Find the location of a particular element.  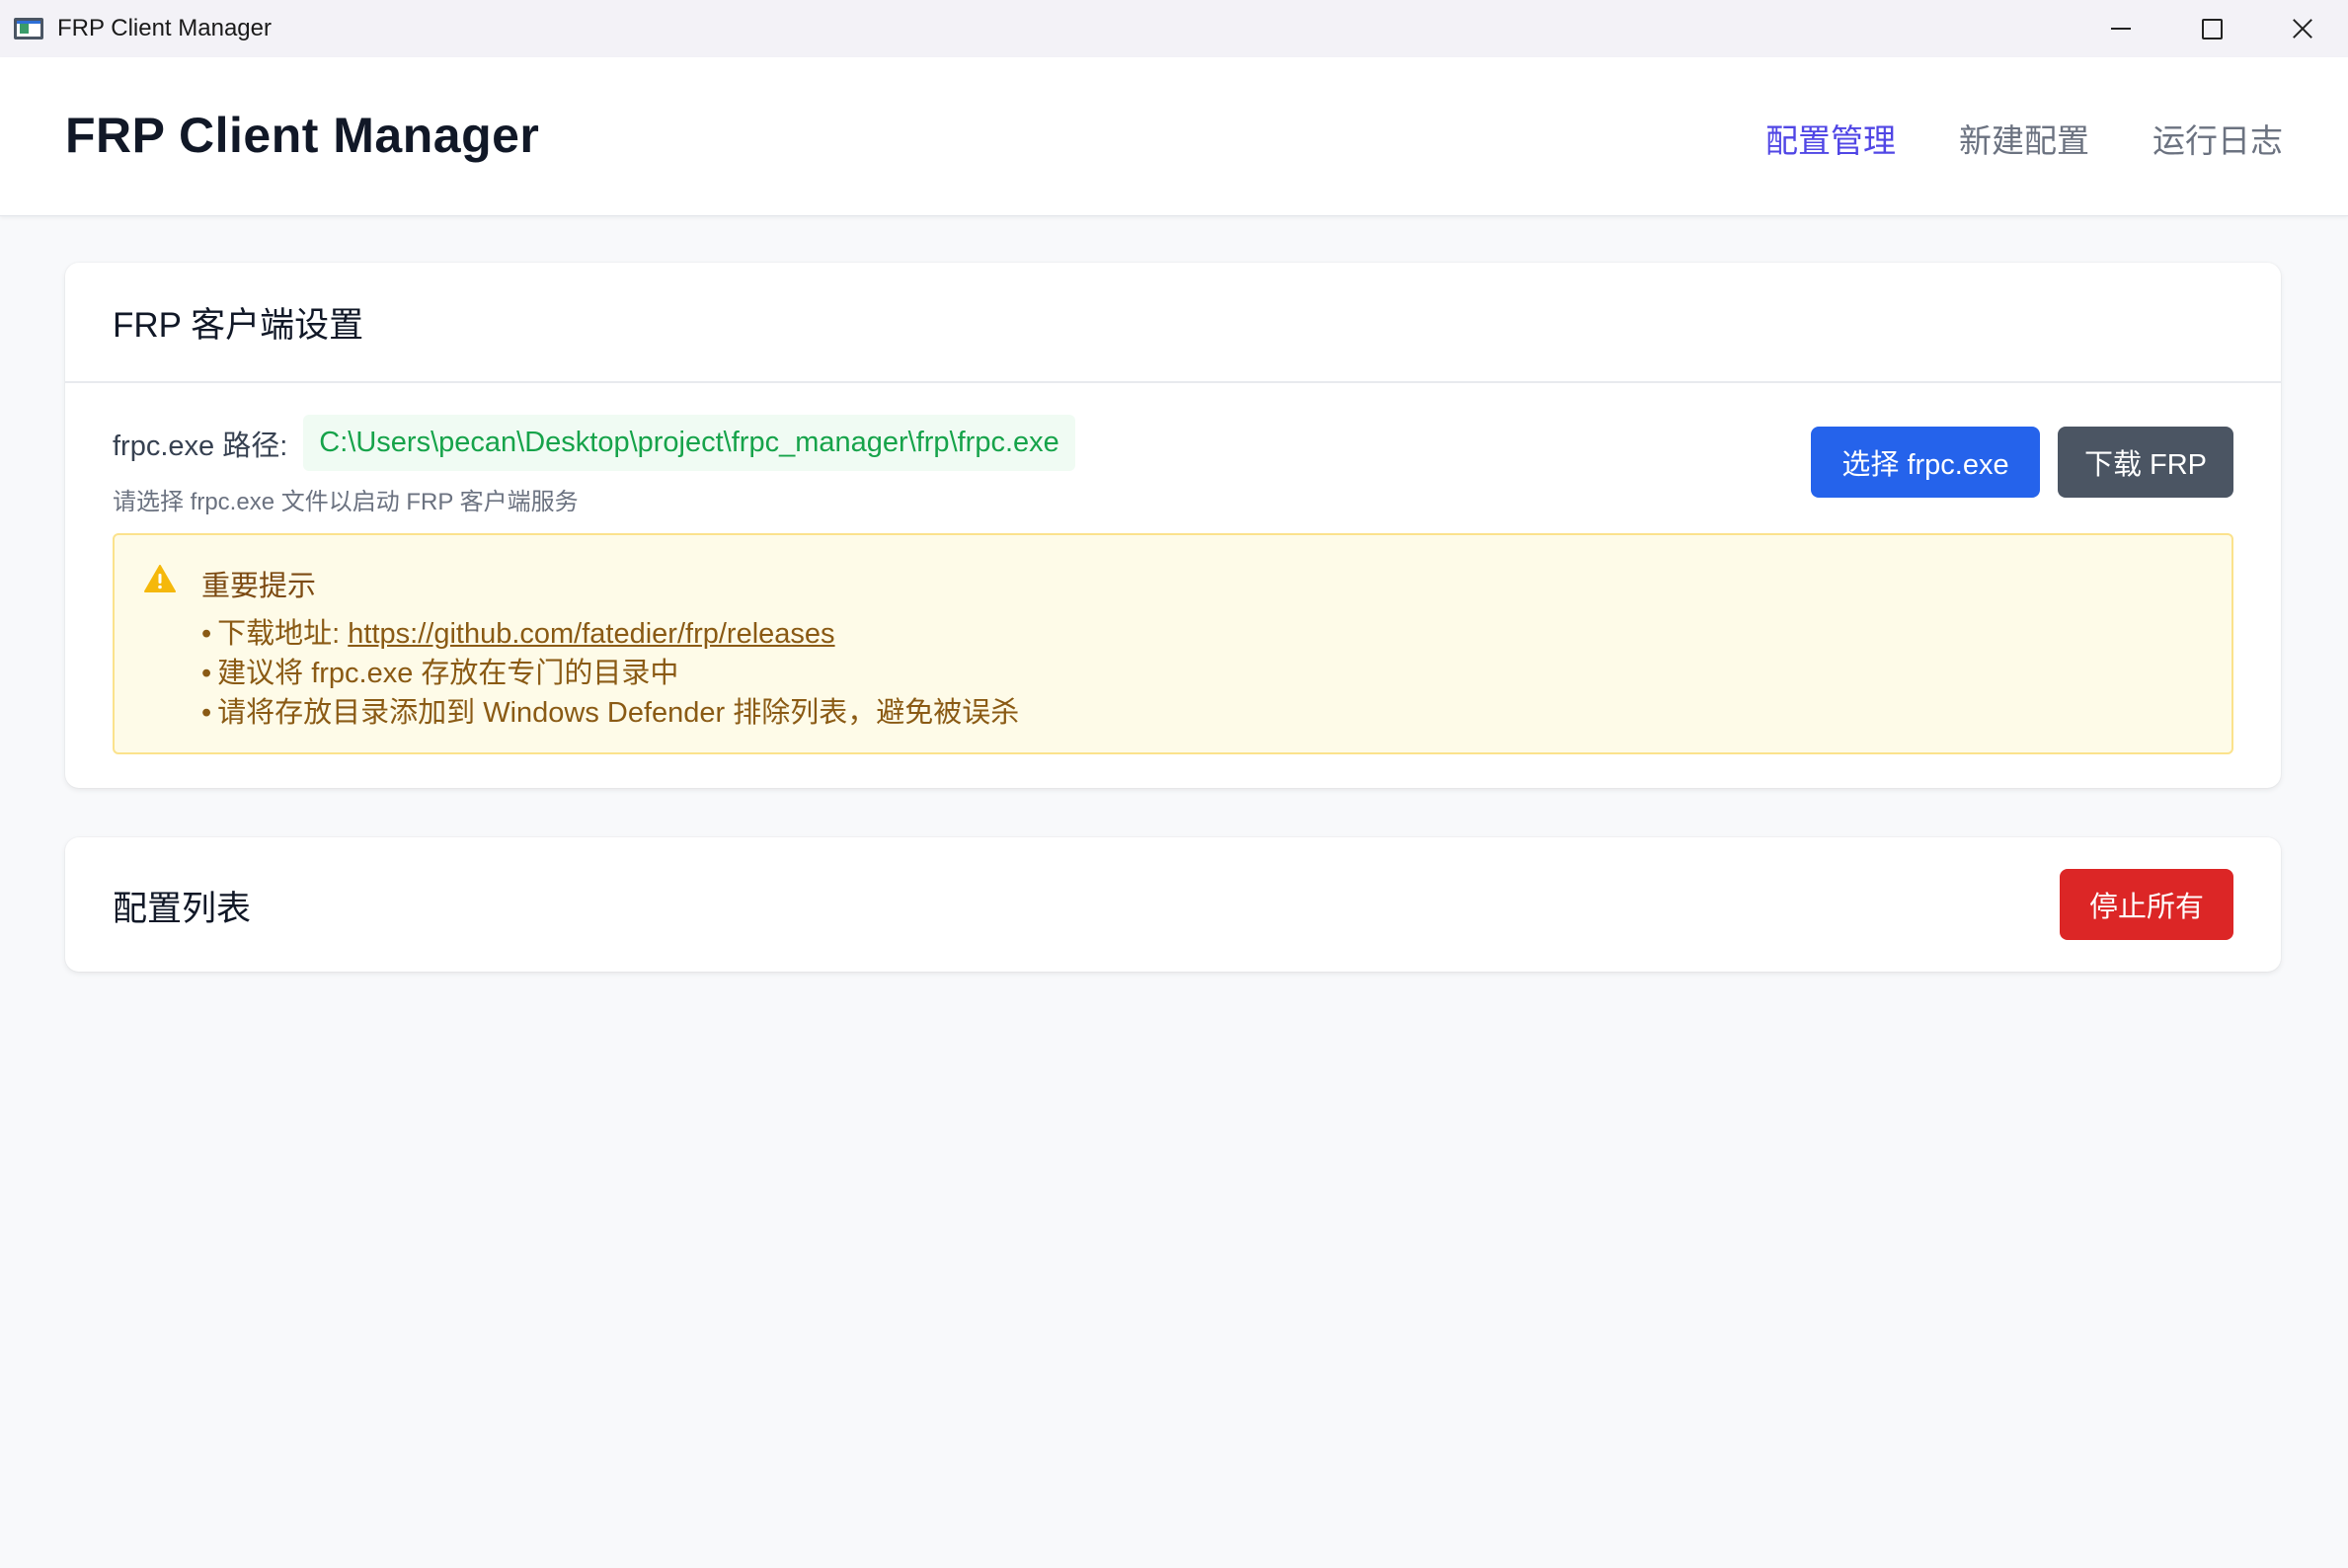

frpc-path-hint: 请选择 frpc.exe 文件以启动 FRP 客户端服务 is located at coordinates (346, 502).